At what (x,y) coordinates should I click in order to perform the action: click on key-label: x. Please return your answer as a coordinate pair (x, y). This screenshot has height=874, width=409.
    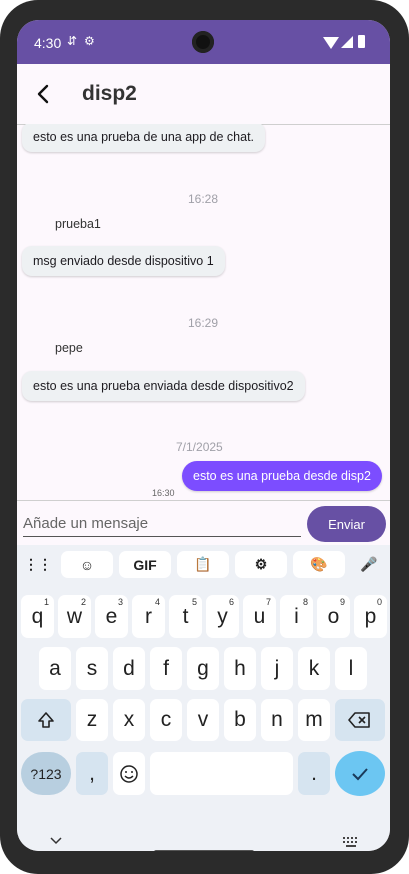
    Looking at the image, I should click on (129, 719).